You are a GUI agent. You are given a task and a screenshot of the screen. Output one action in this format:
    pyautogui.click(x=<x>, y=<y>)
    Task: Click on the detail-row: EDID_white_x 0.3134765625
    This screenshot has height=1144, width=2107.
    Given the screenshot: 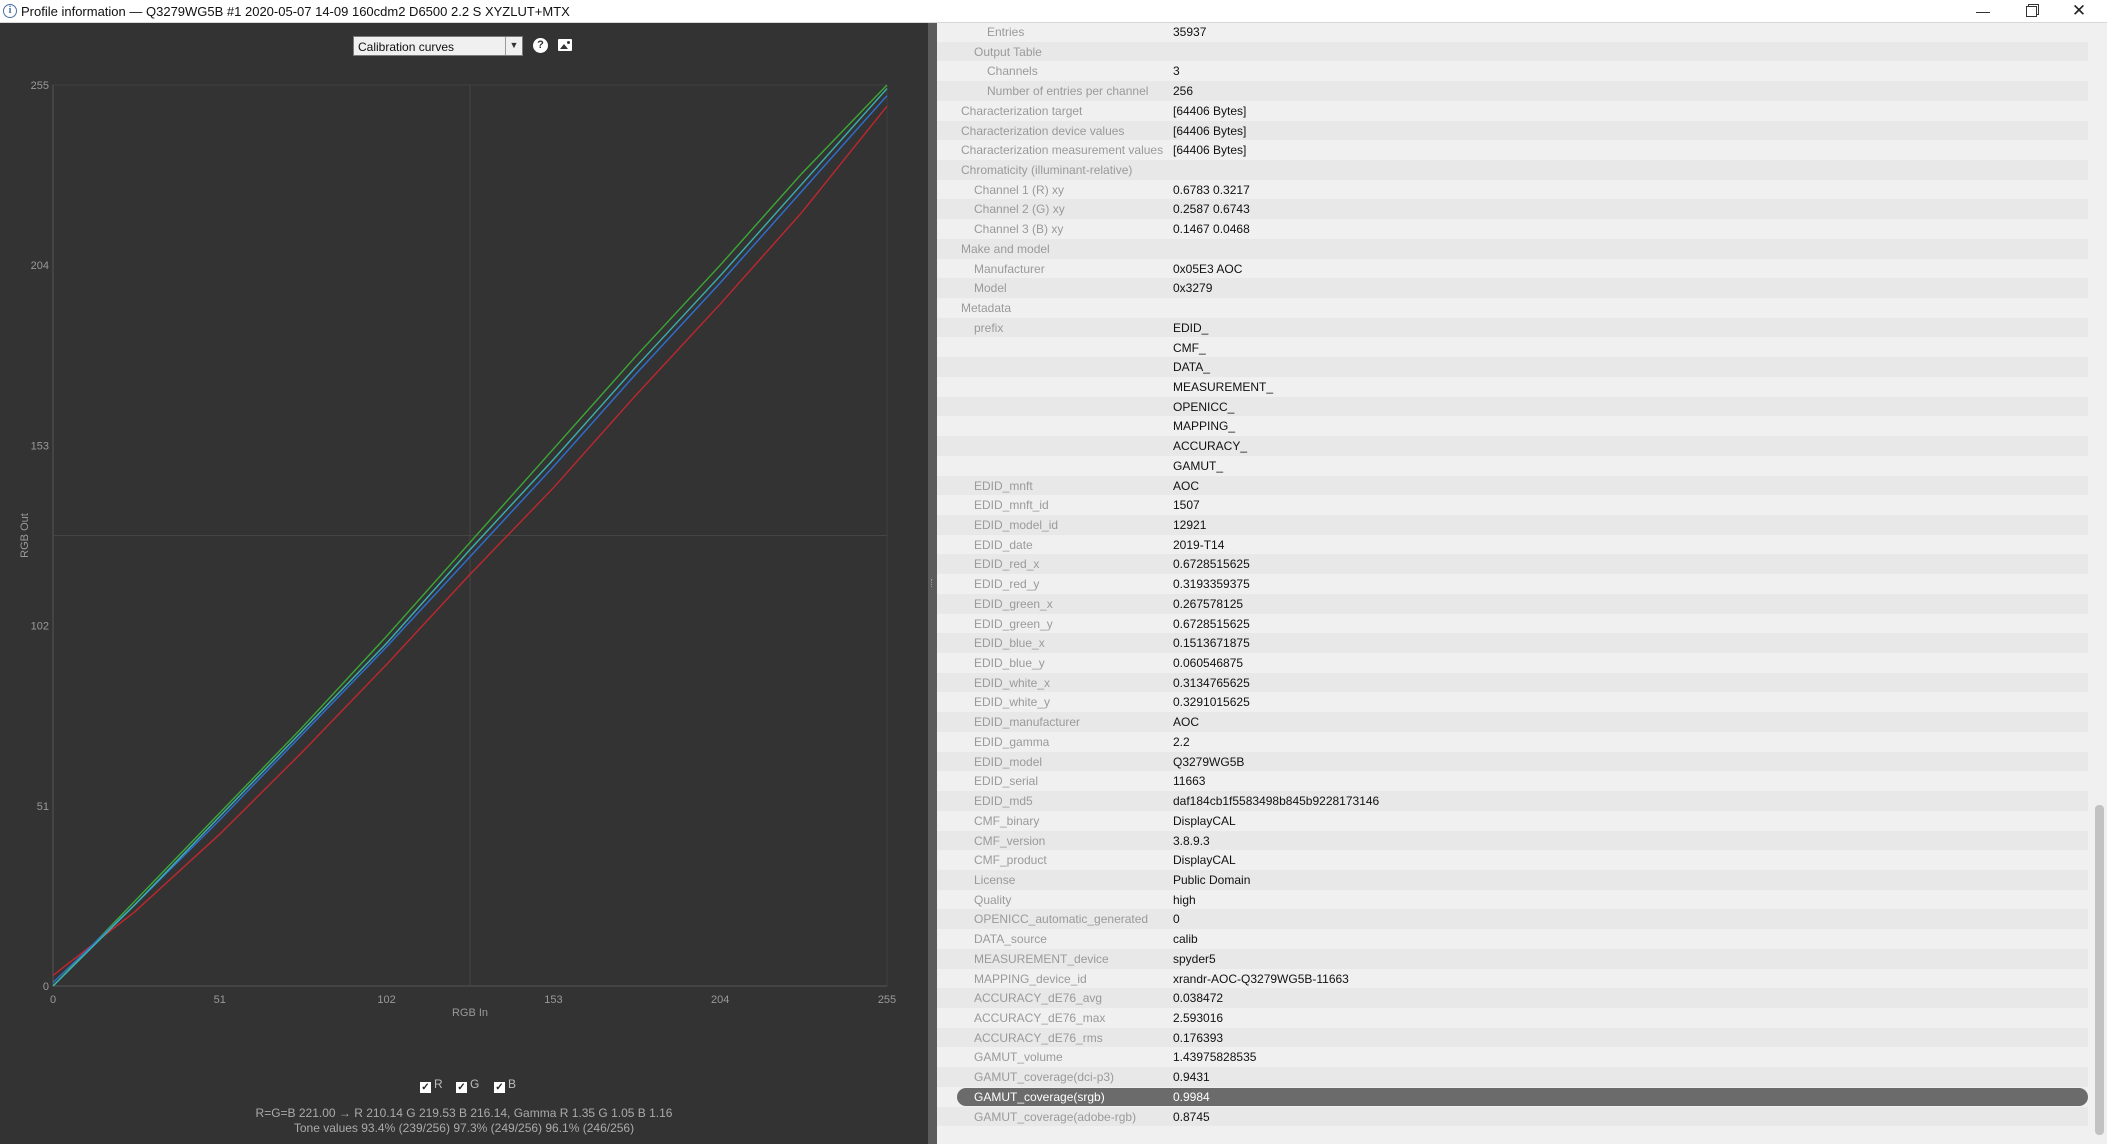 What is the action you would take?
    pyautogui.click(x=1512, y=682)
    